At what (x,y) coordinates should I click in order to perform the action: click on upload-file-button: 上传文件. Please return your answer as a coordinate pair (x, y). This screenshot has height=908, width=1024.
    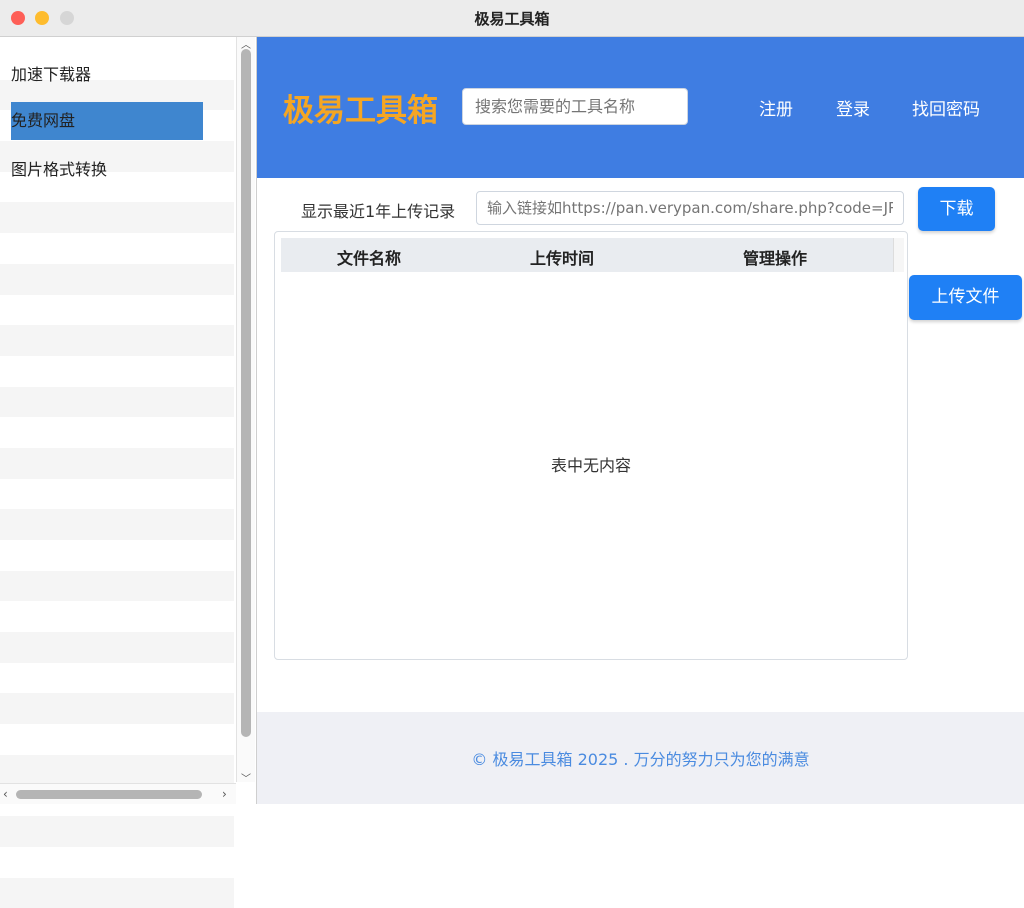
    Looking at the image, I should click on (965, 297).